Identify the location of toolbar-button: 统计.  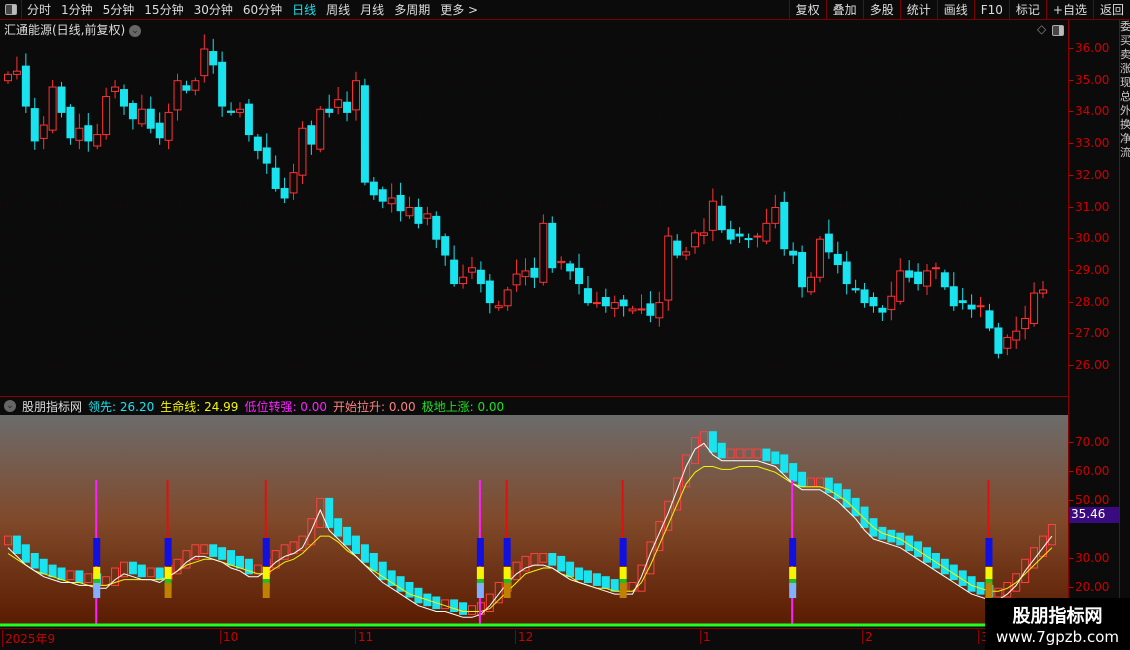
(918, 10).